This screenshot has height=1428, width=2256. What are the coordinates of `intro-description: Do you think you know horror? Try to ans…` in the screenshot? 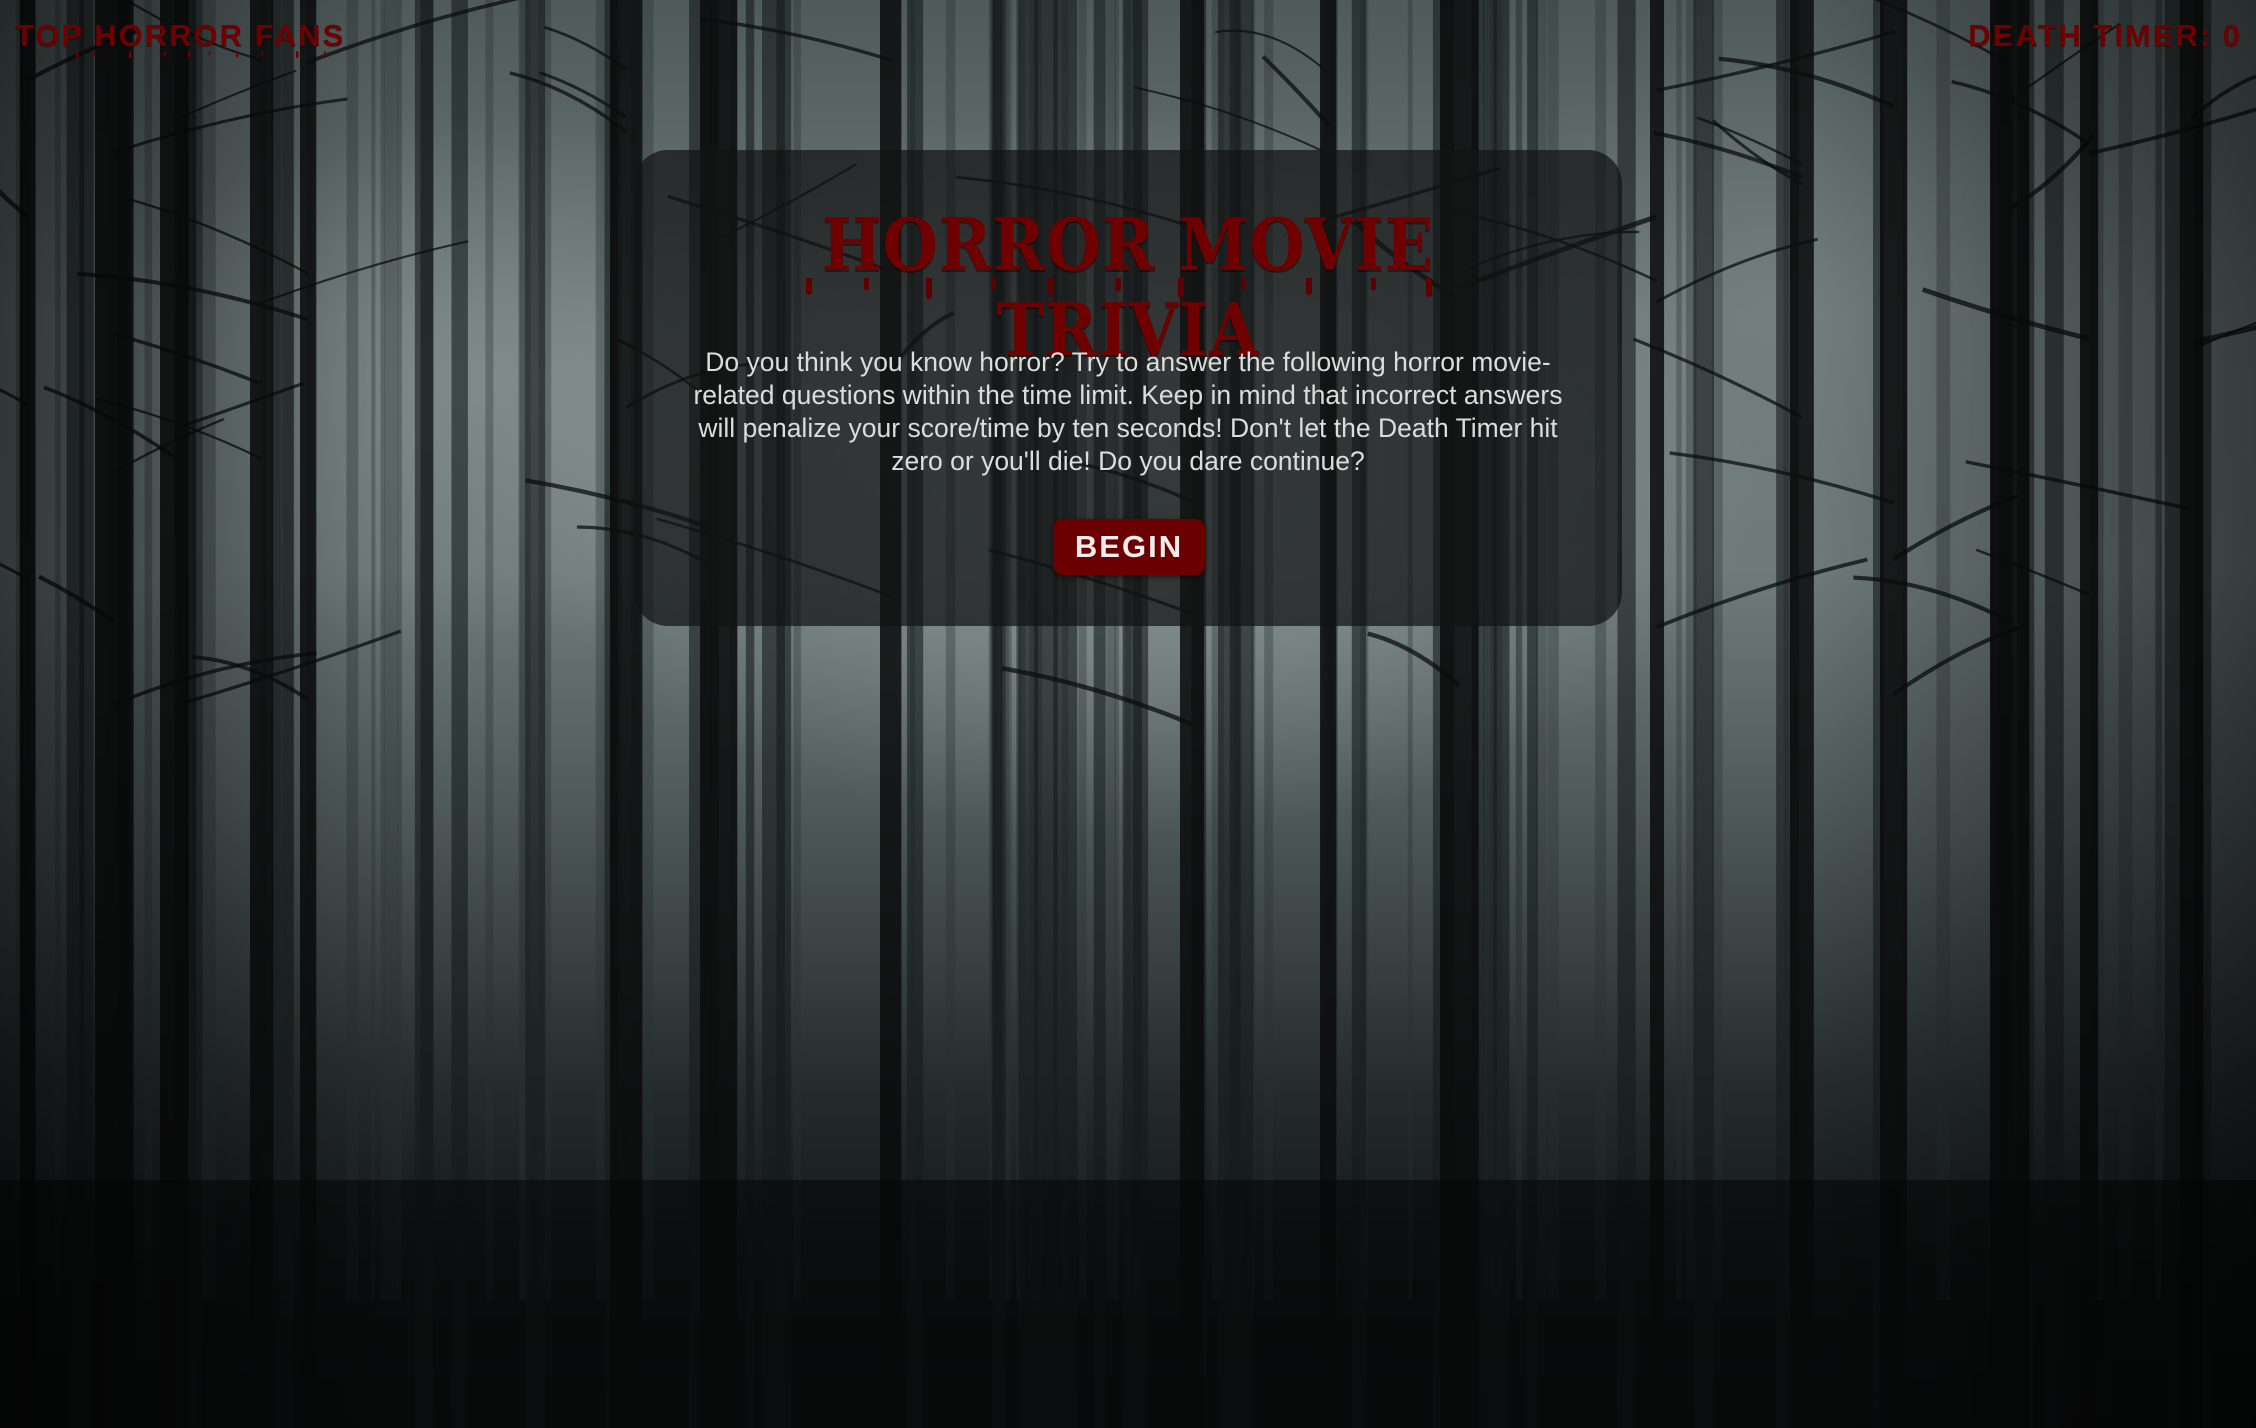 It's located at (1128, 411).